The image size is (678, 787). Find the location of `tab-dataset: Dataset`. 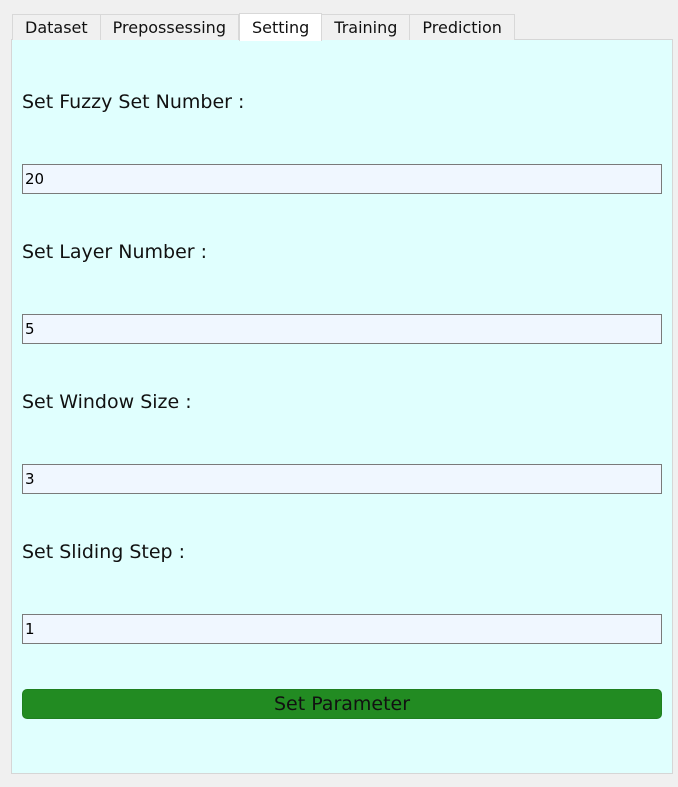

tab-dataset: Dataset is located at coordinates (56, 27).